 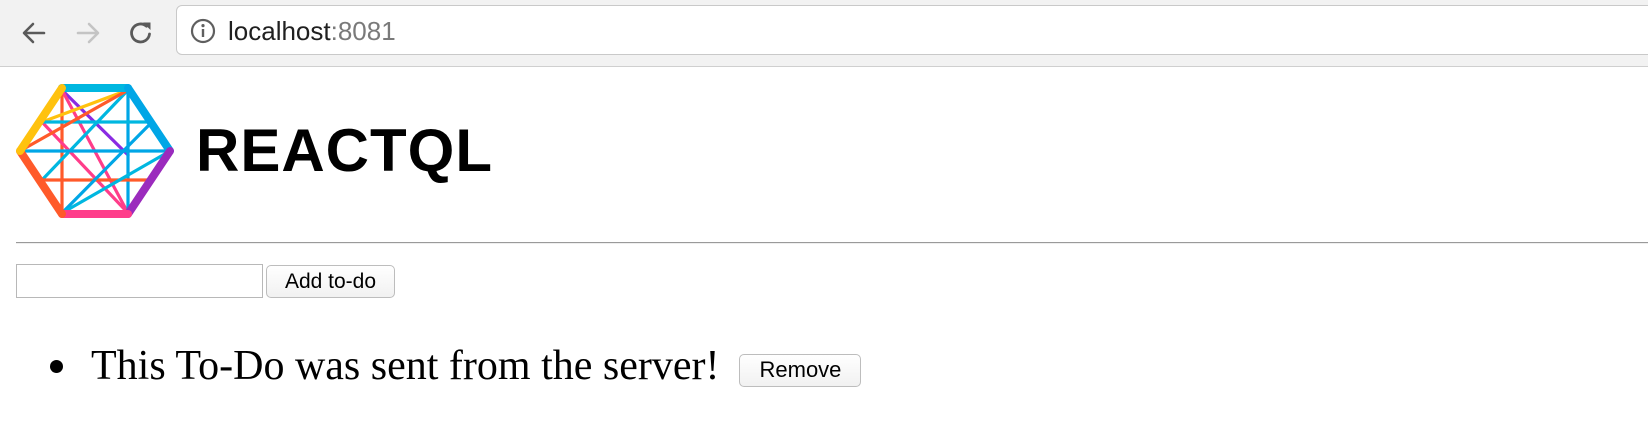 I want to click on reactql-logo-icon, so click(x=95, y=151).